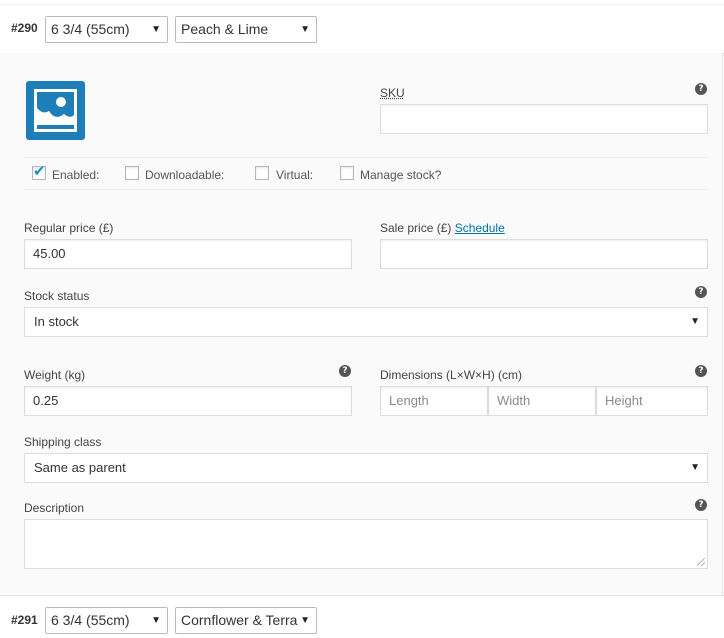 Image resolution: width=724 pixels, height=638 pixels. Describe the element at coordinates (542, 401) in the screenshot. I see `width-input: Width` at that location.